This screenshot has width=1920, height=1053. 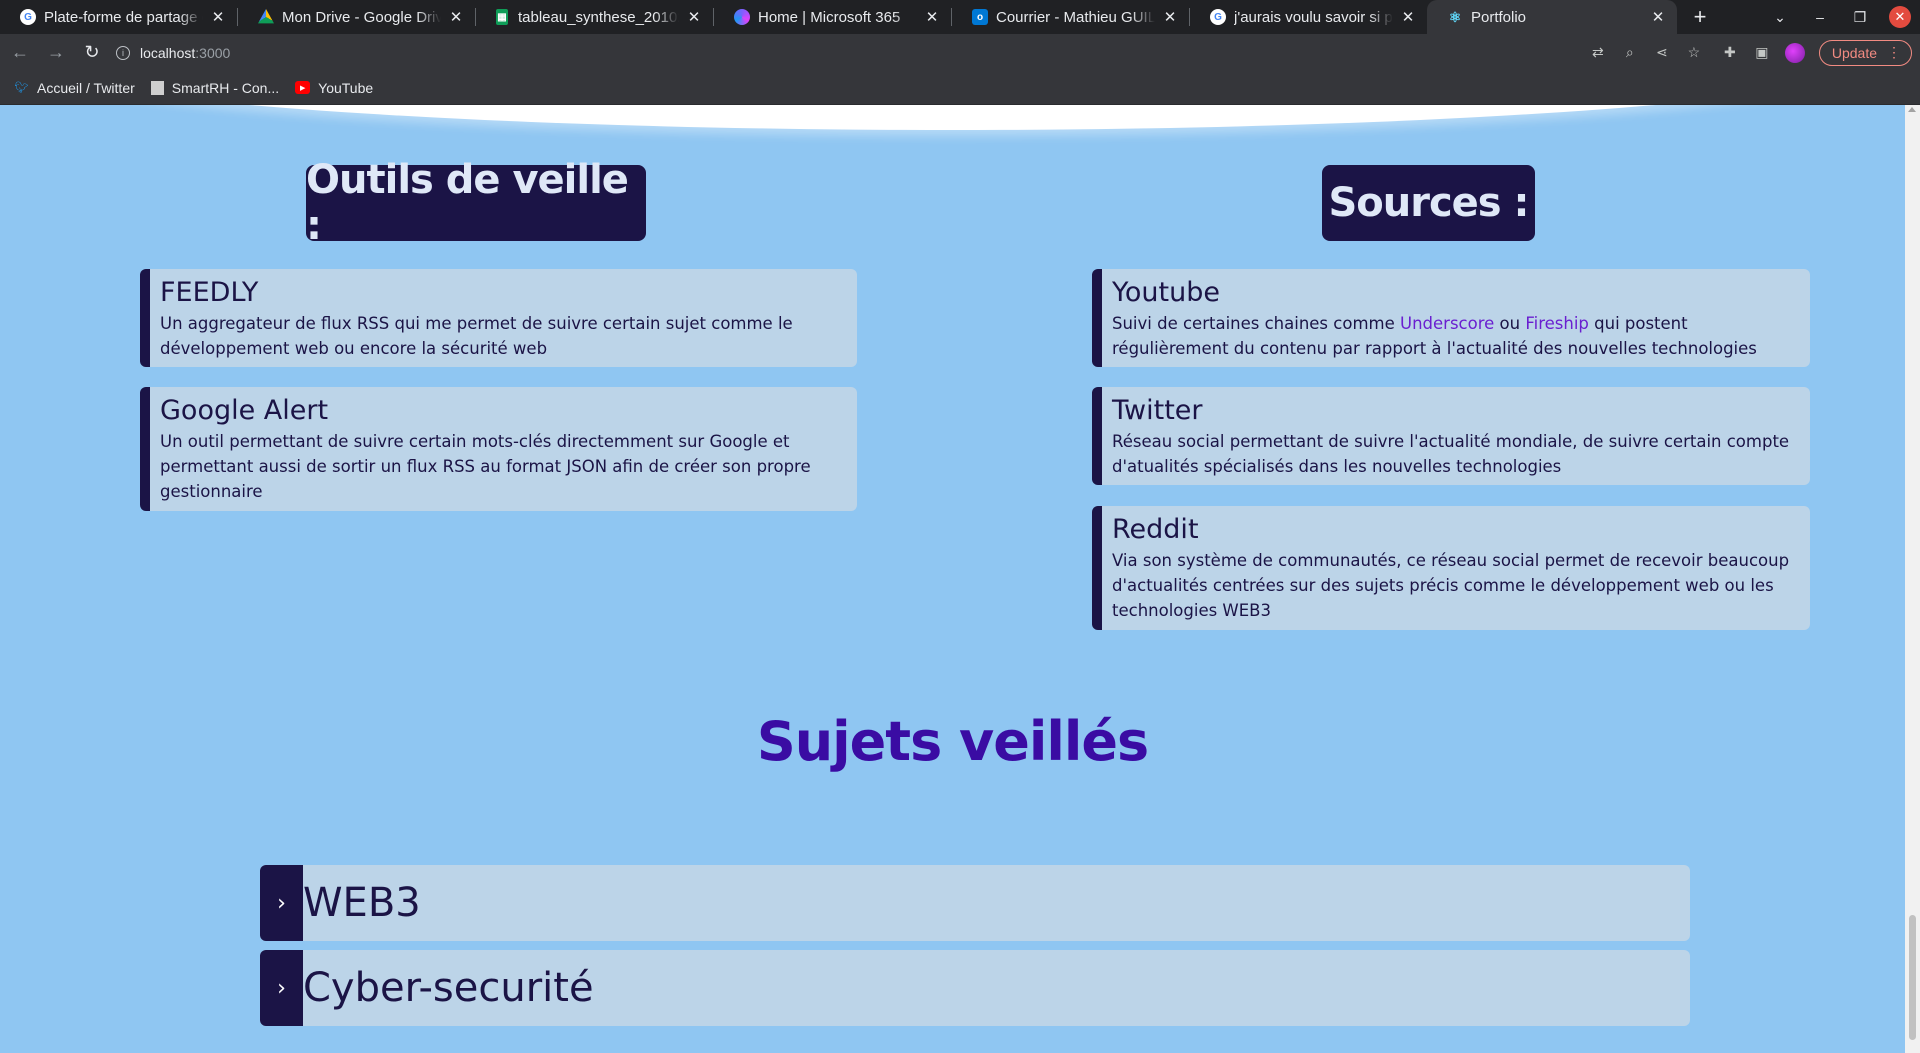 What do you see at coordinates (1075, 17) in the screenshot?
I see `tab-title: Courrier - Mathieu GUILLE` at bounding box center [1075, 17].